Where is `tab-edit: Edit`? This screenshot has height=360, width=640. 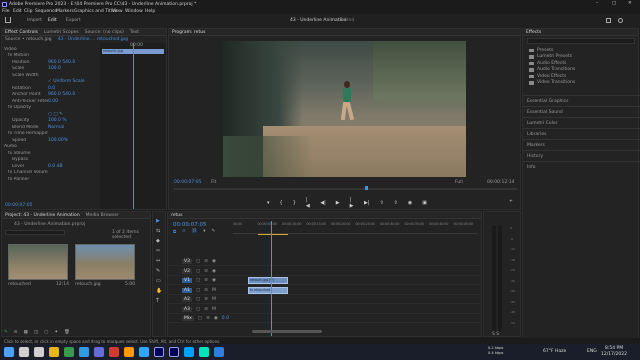 tab-edit: Edit is located at coordinates (52, 20).